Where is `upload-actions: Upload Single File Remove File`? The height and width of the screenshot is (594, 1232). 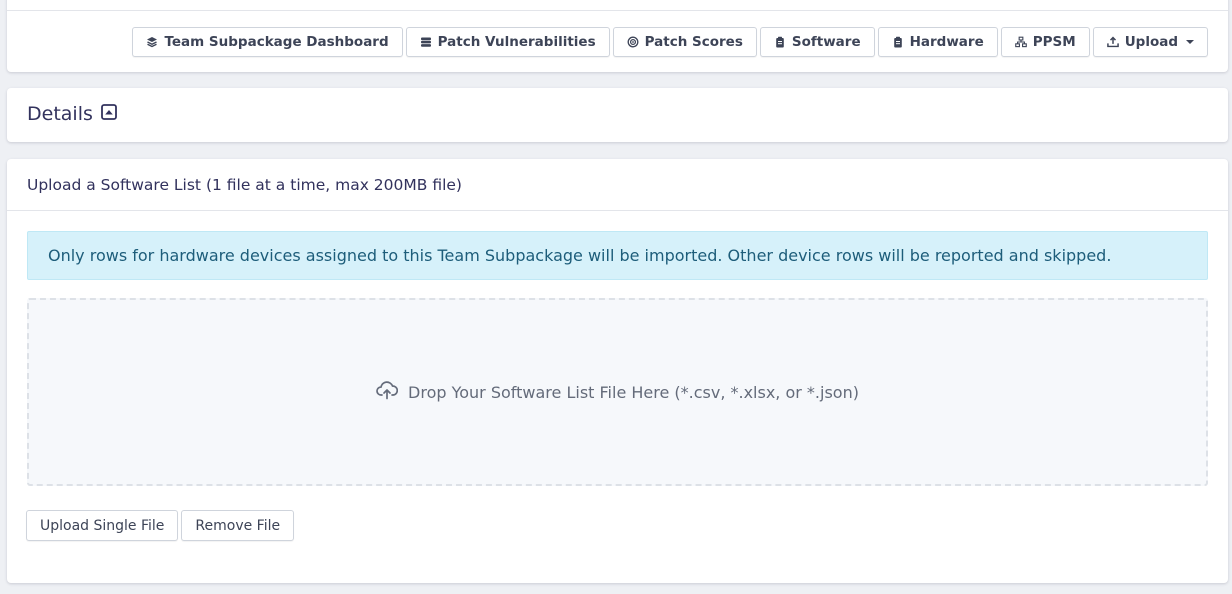 upload-actions: Upload Single File Remove File is located at coordinates (160, 525).